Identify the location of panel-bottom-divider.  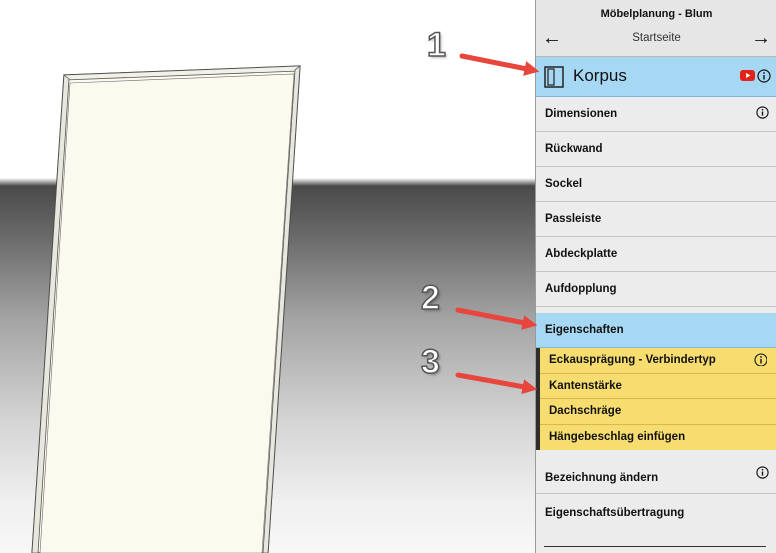
(655, 546).